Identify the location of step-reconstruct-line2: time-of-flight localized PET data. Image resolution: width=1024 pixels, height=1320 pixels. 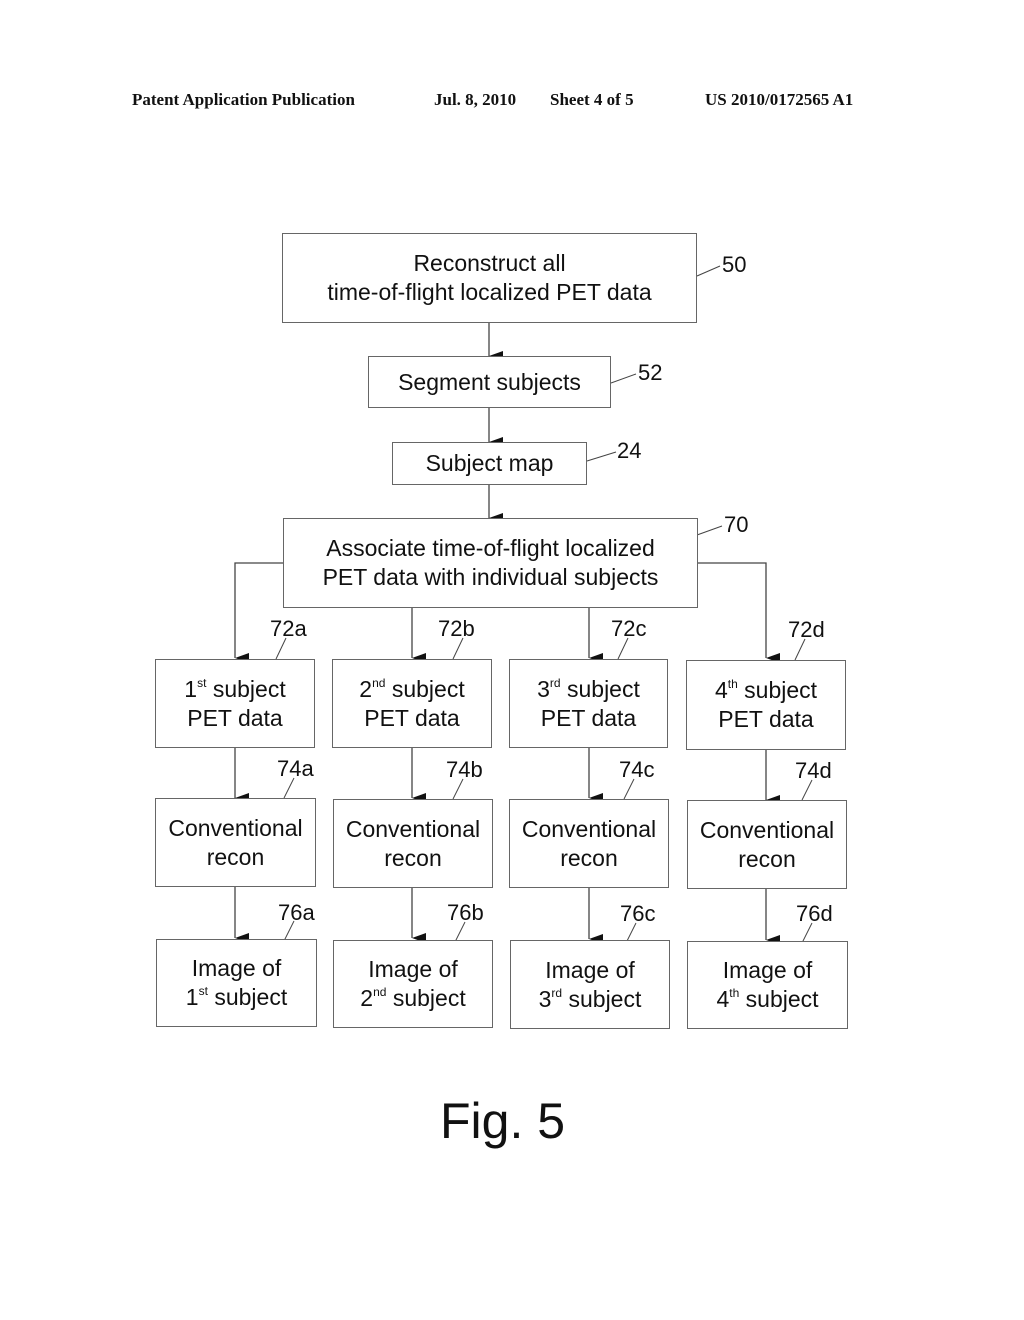
(489, 292).